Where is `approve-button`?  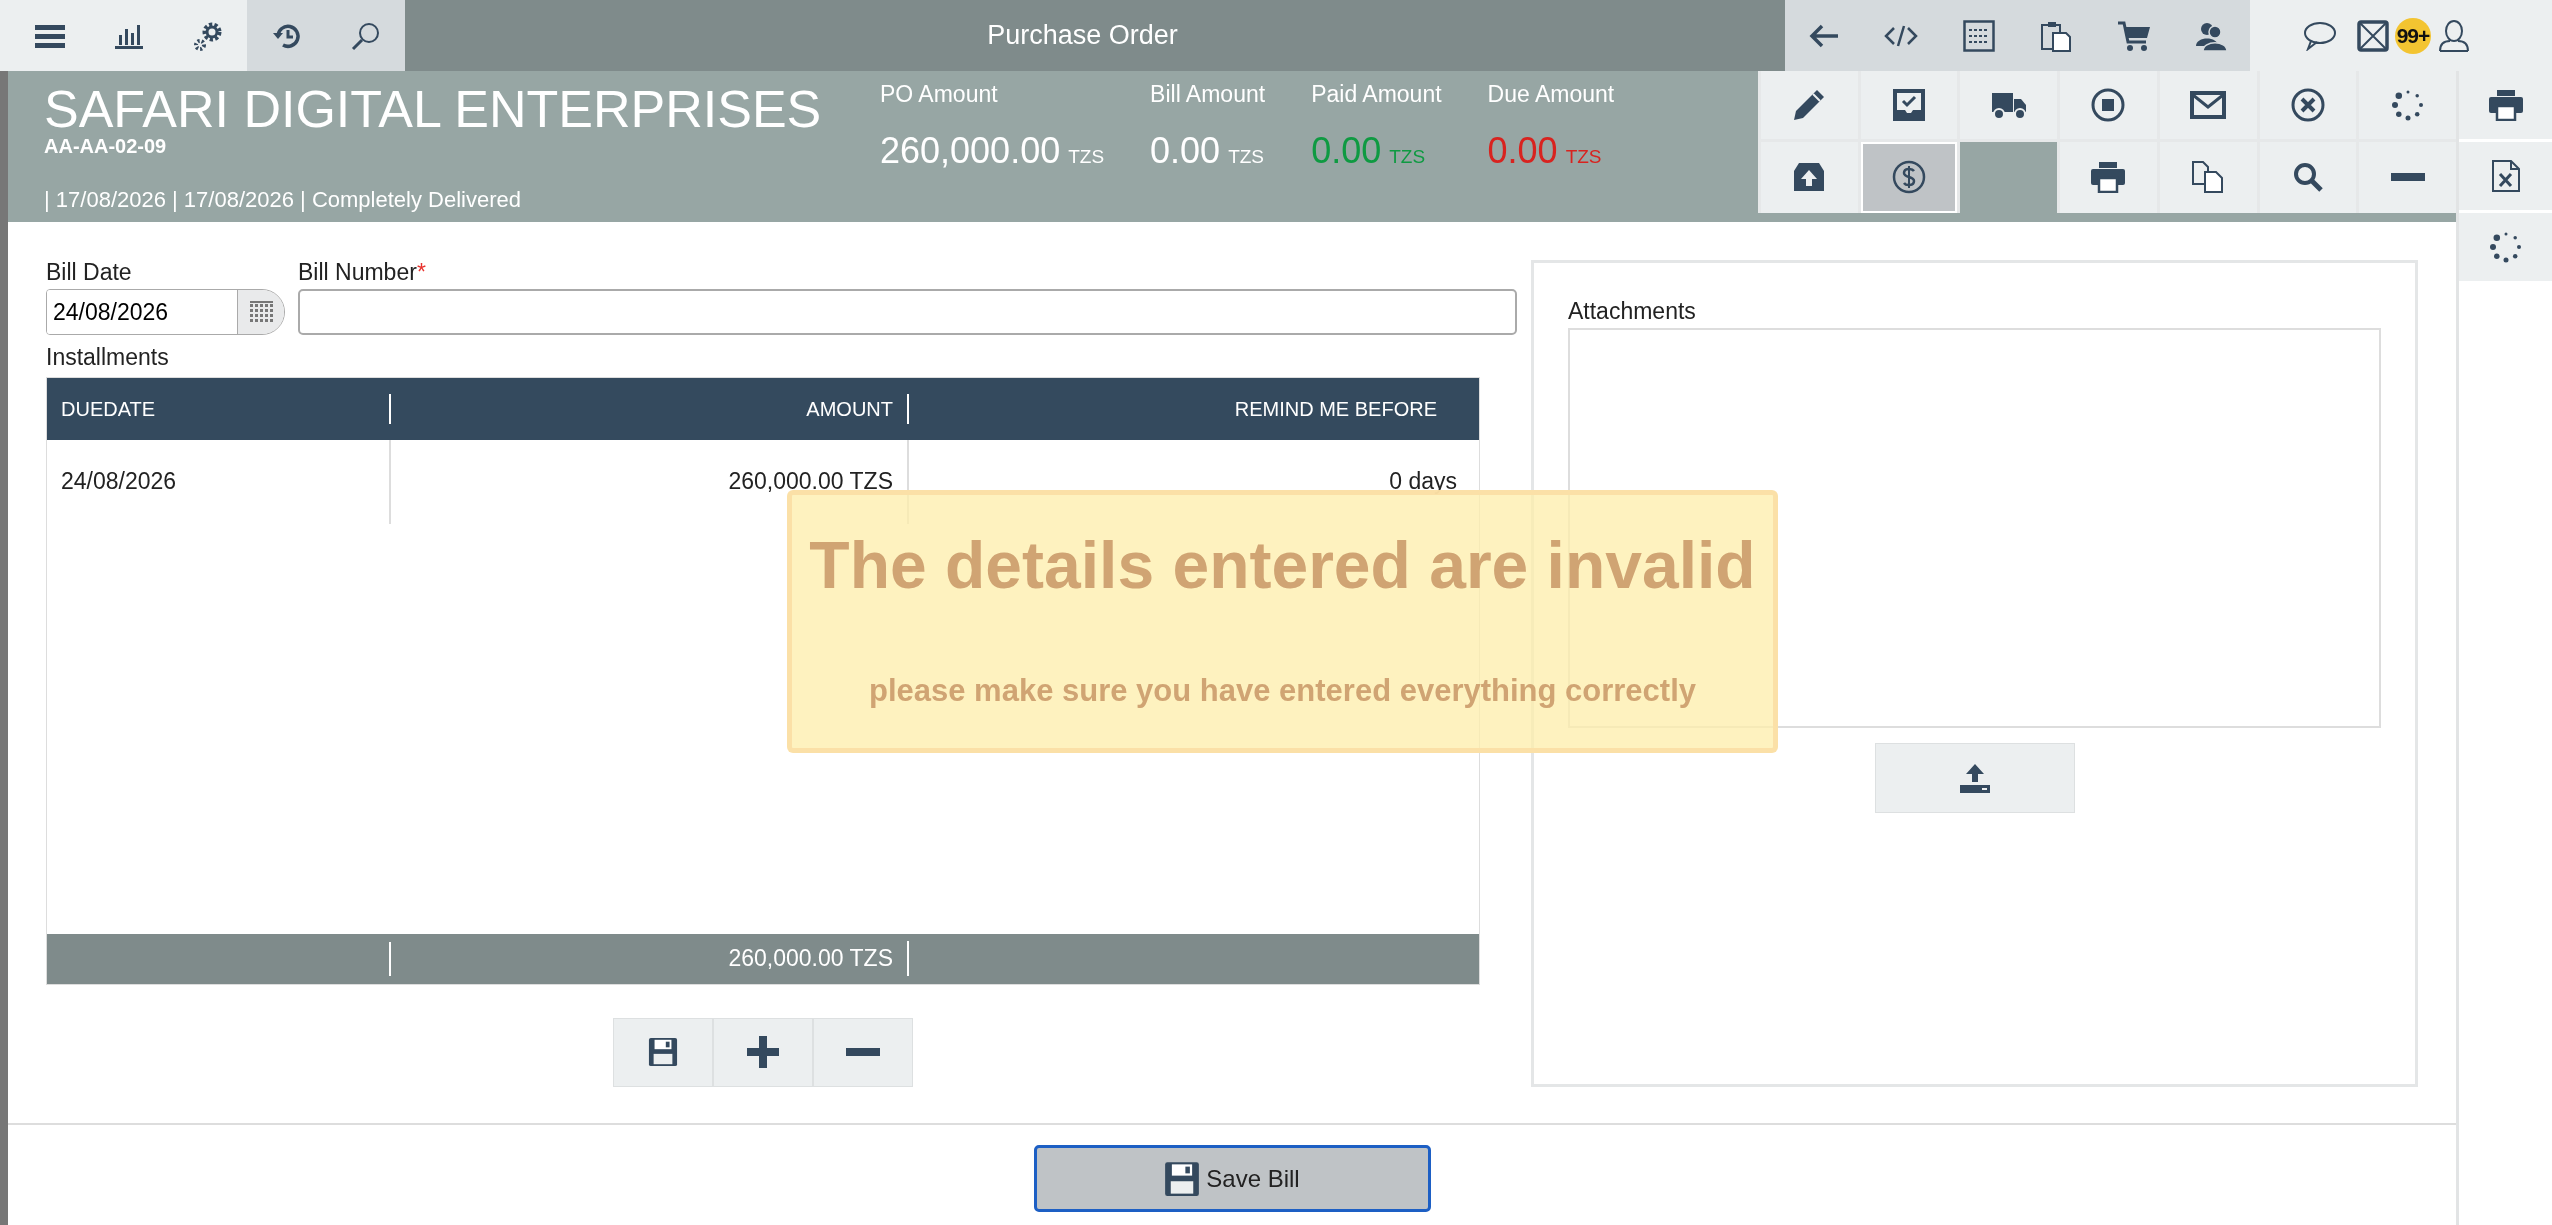 approve-button is located at coordinates (1909, 105).